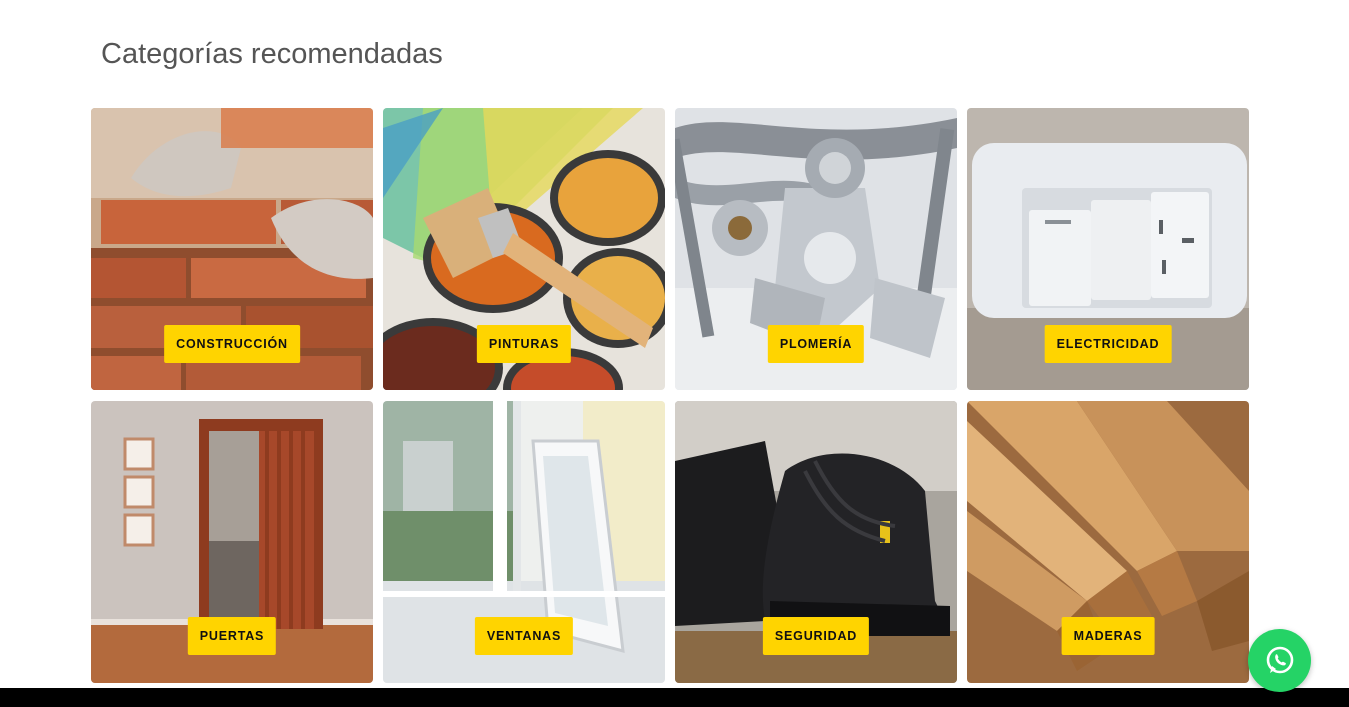 The image size is (1349, 707). Describe the element at coordinates (524, 344) in the screenshot. I see `category-label: PINTURAS` at that location.